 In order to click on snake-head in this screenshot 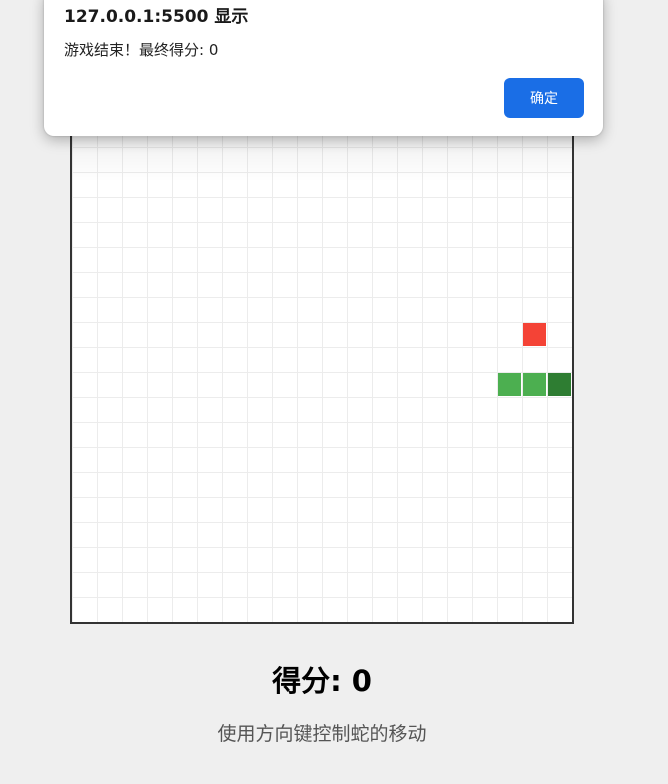, I will do `click(559, 384)`.